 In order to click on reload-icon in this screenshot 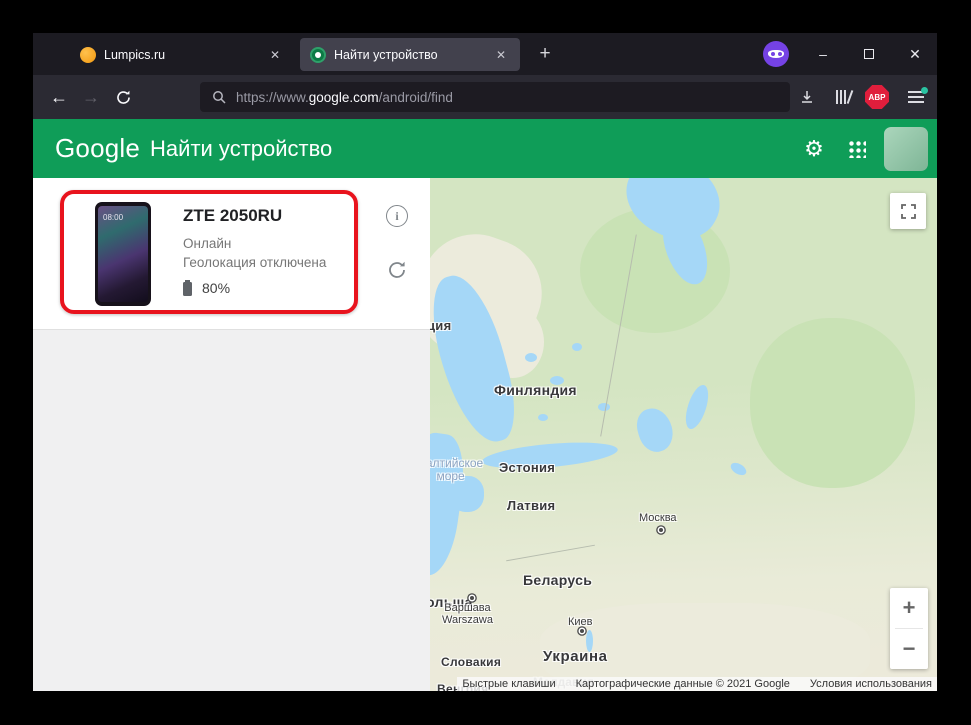, I will do `click(123, 97)`.